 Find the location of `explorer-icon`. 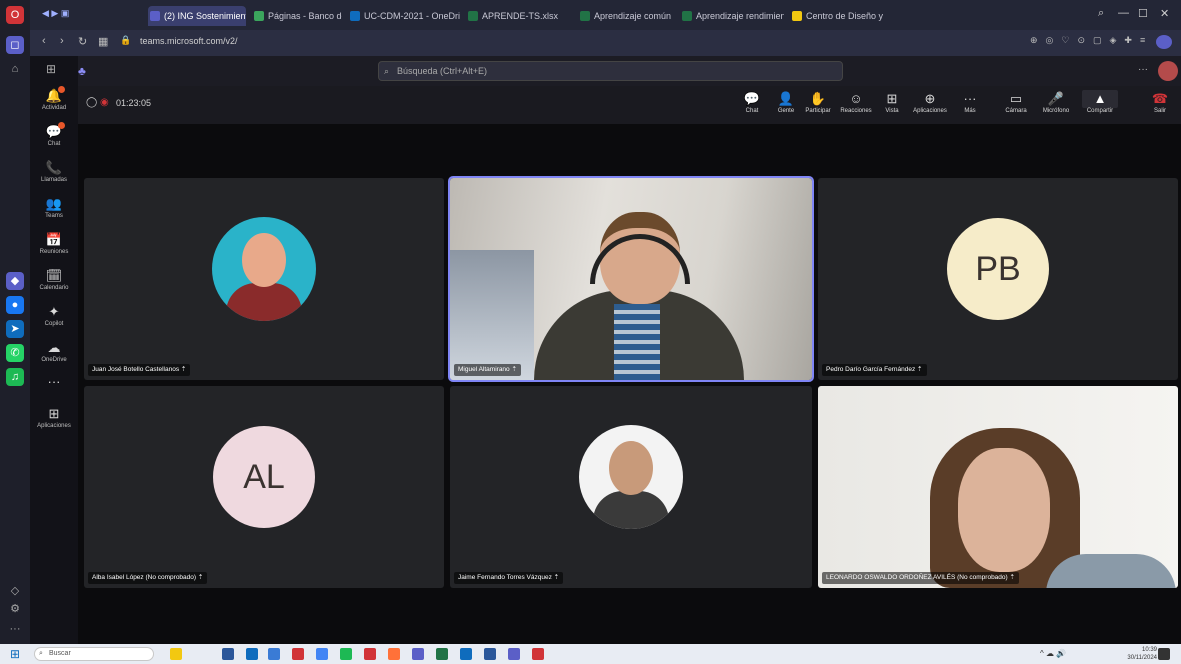

explorer-icon is located at coordinates (274, 654).